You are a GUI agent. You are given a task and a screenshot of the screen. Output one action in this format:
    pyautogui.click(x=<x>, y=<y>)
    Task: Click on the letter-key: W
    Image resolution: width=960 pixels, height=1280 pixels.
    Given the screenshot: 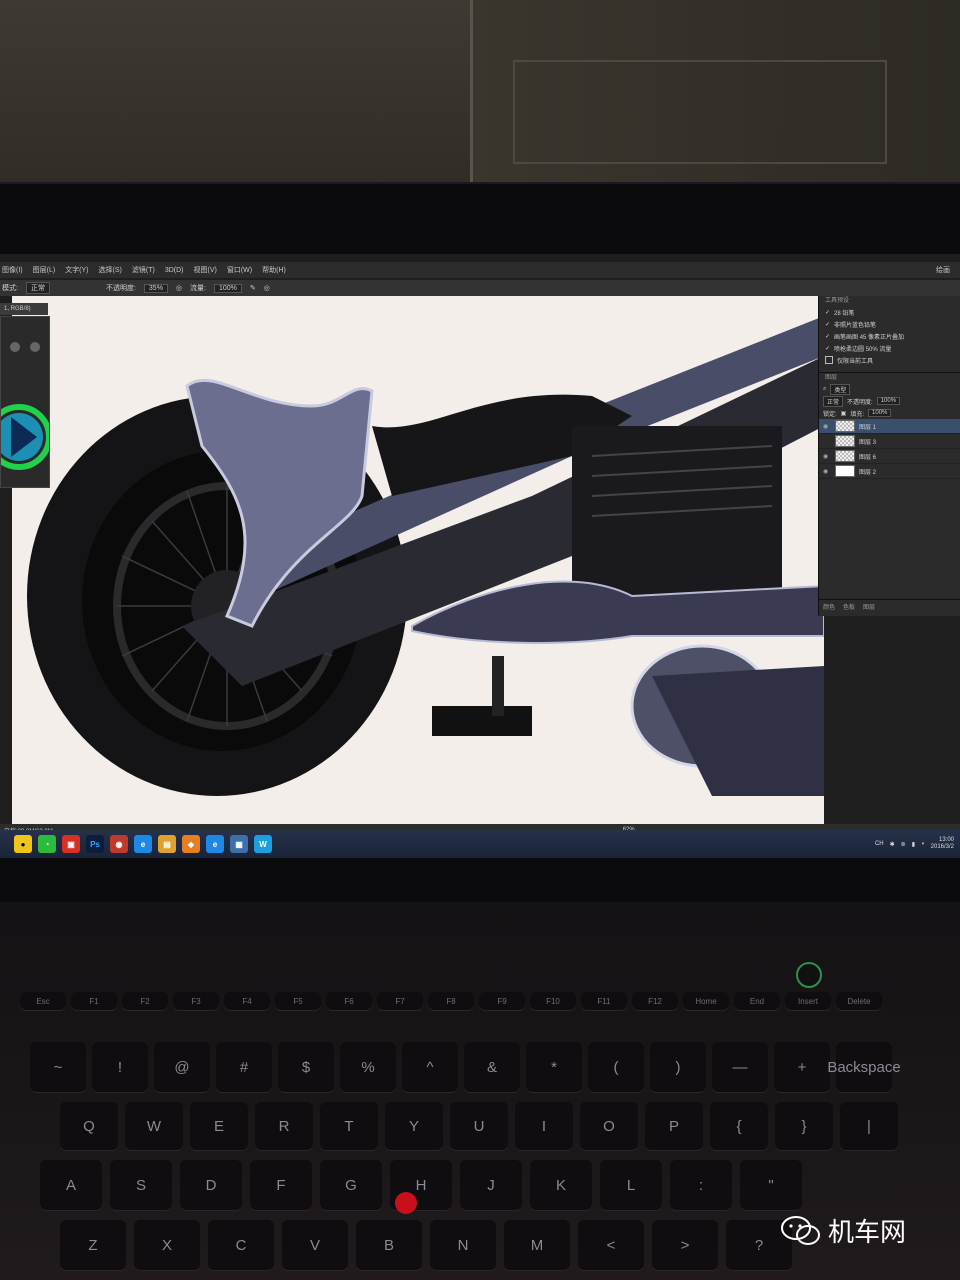 What is the action you would take?
    pyautogui.click(x=154, y=1126)
    